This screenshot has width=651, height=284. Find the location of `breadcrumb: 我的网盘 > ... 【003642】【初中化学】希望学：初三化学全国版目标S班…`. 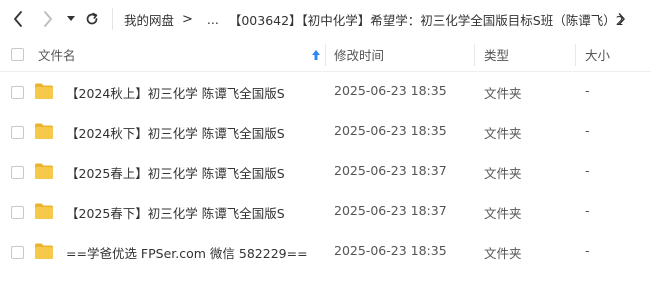

breadcrumb: 我的网盘 > ... 【003642】【初中化学】希望学：初三化学全国版目标S班… is located at coordinates (374, 19).